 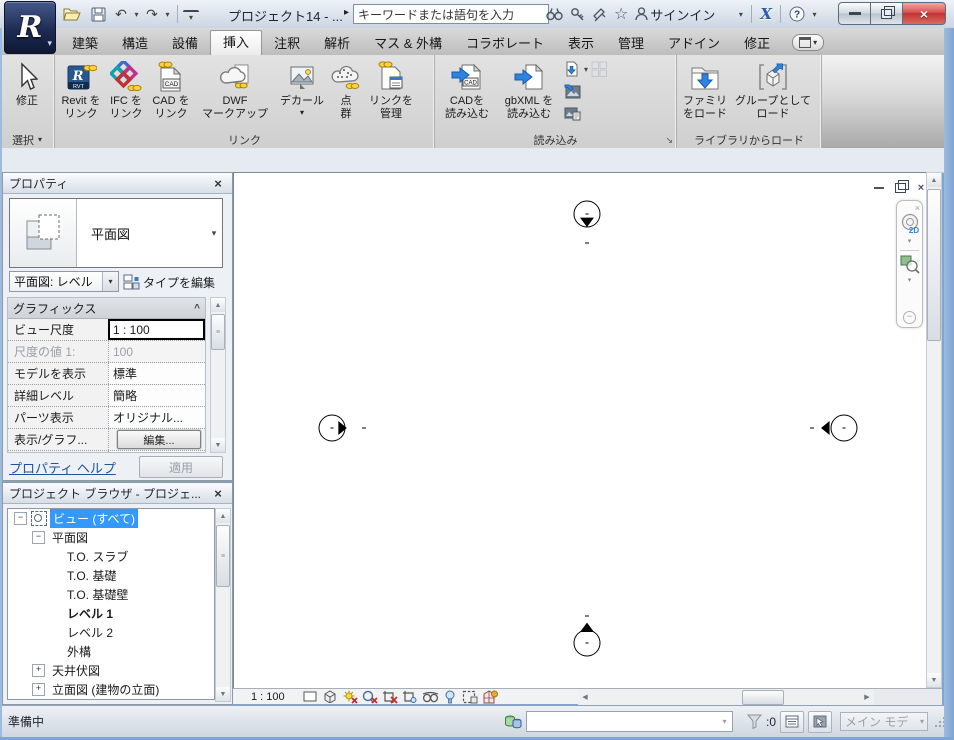 What do you see at coordinates (111, 556) in the screenshot?
I see `tree-item-to-slab: T.O. スラブ` at bounding box center [111, 556].